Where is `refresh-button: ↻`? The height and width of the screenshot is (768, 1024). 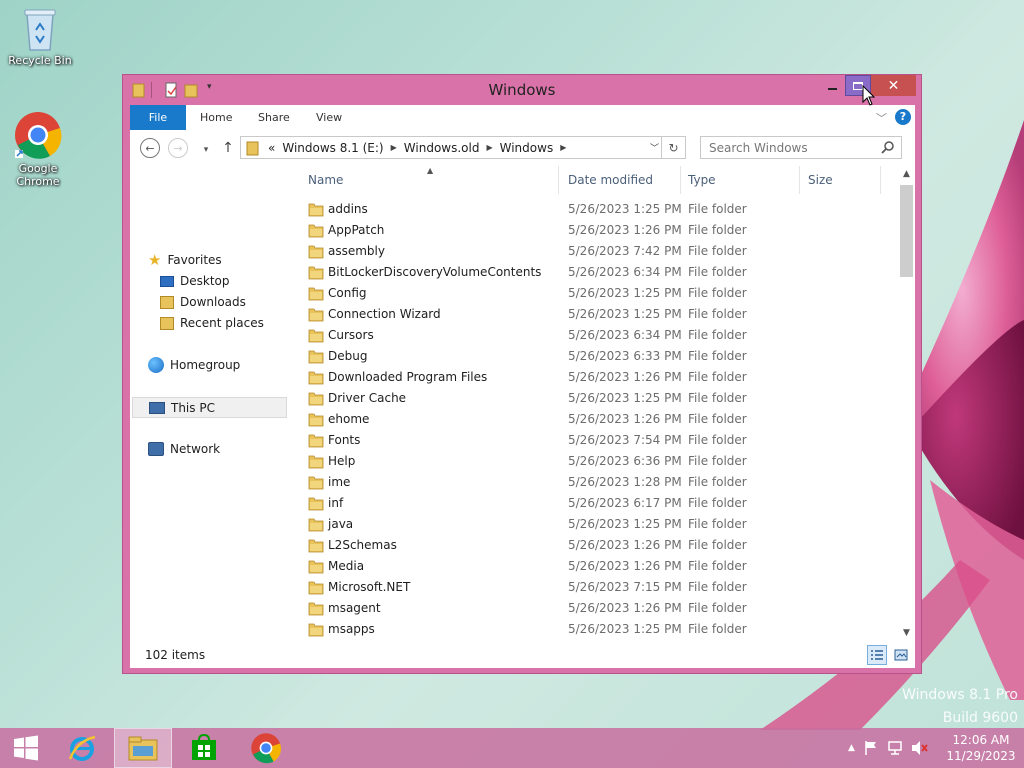 refresh-button: ↻ is located at coordinates (674, 147).